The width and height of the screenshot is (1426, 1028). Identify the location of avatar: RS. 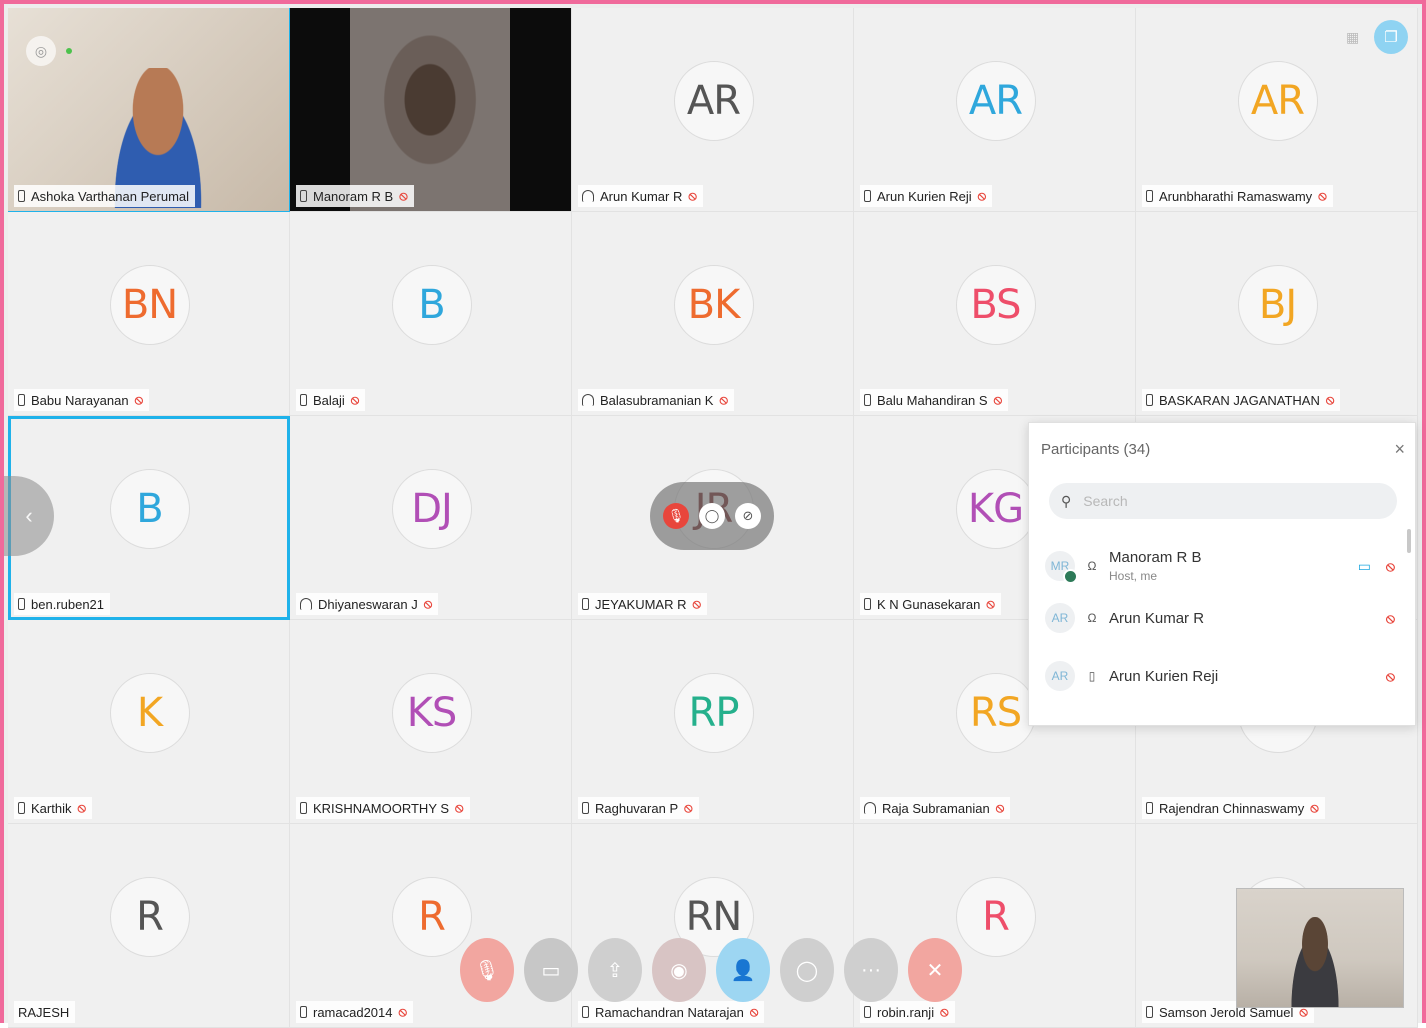
(995, 713).